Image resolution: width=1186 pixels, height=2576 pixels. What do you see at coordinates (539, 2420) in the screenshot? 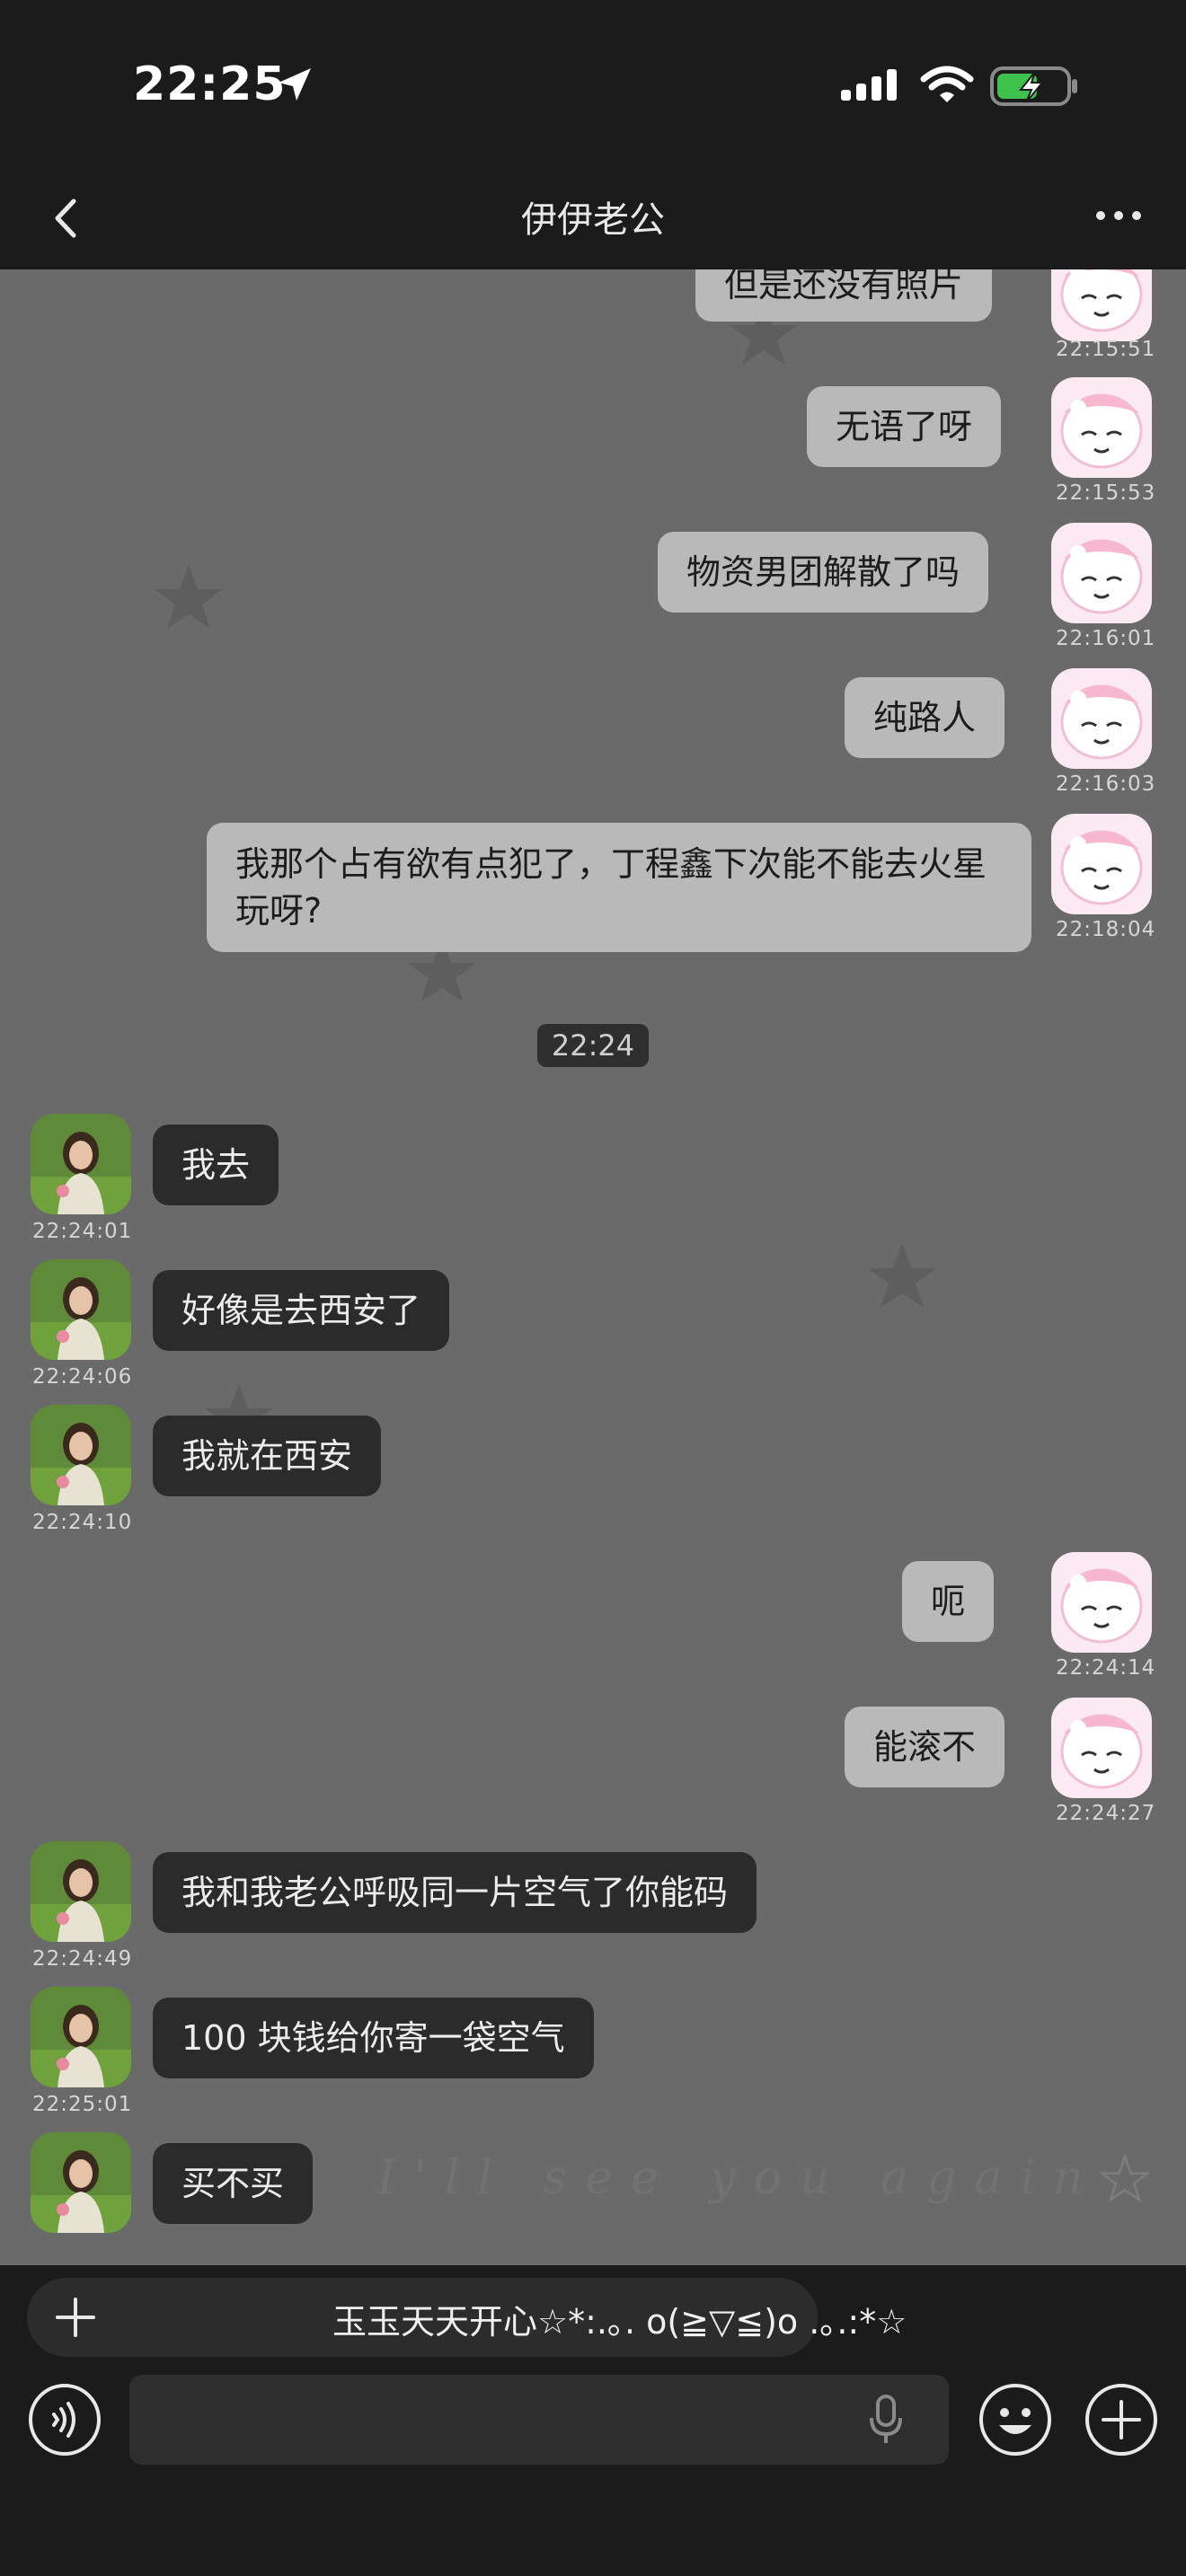
I see `message-input` at bounding box center [539, 2420].